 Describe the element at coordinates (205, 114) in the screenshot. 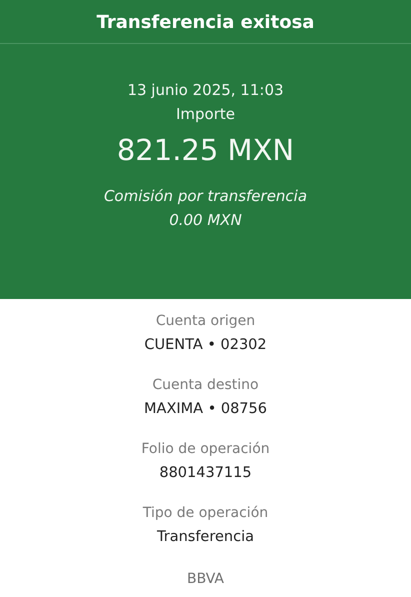

I see `amount-label: Importe` at that location.